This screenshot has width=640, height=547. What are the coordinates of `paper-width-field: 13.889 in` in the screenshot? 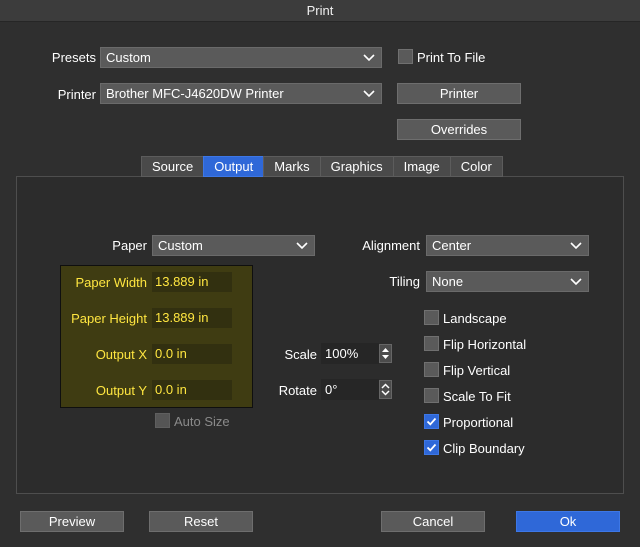 It's located at (192, 282).